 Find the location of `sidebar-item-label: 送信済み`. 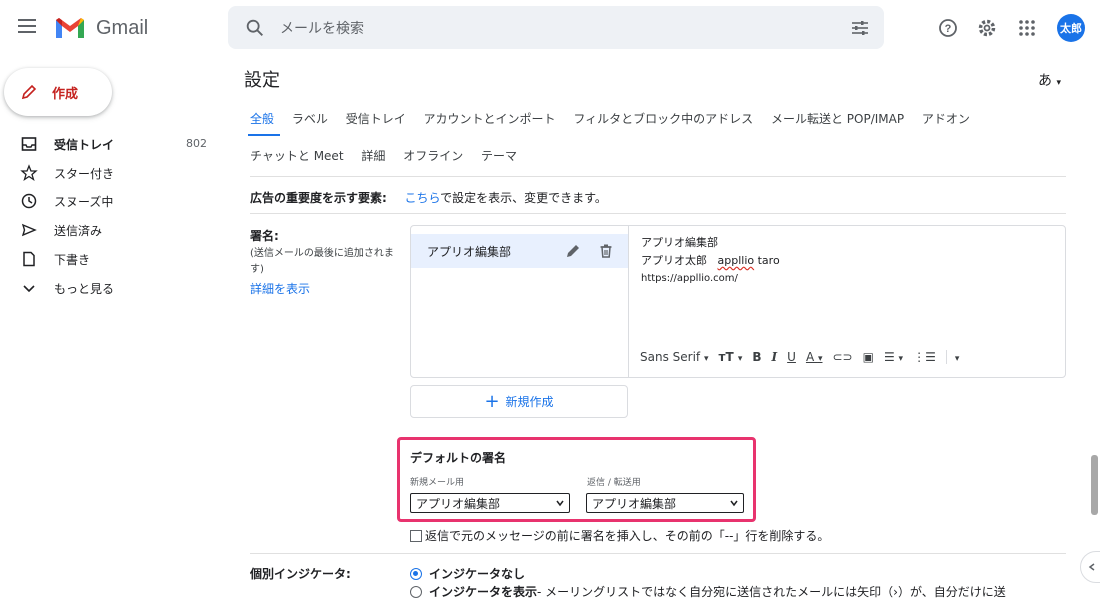

sidebar-item-label: 送信済み is located at coordinates (78, 231).